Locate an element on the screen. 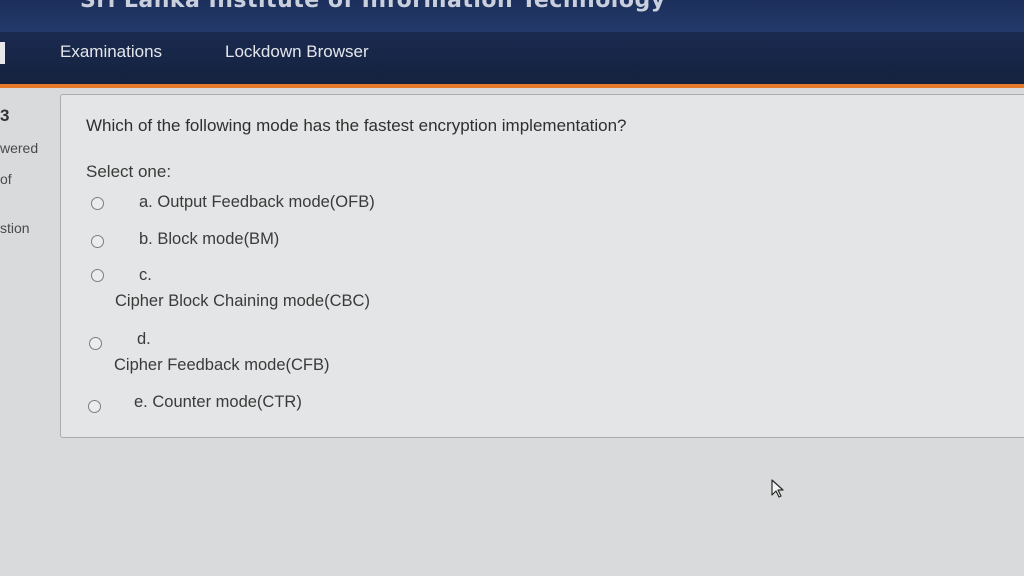 Image resolution: width=1024 pixels, height=576 pixels. mouse-pointer-icon is located at coordinates (777, 488).